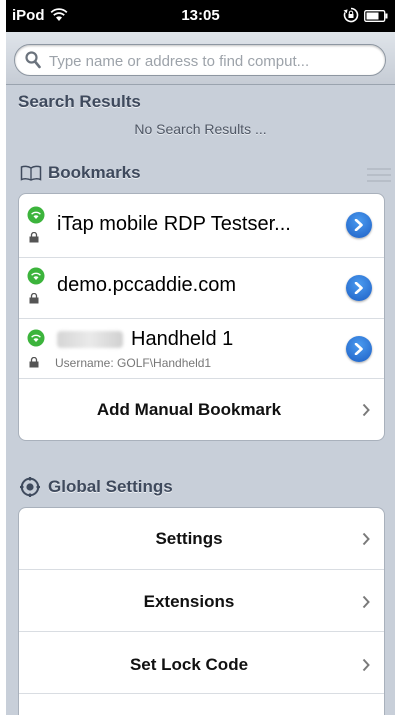 This screenshot has width=401, height=715. I want to click on redacted-name, so click(90, 339).